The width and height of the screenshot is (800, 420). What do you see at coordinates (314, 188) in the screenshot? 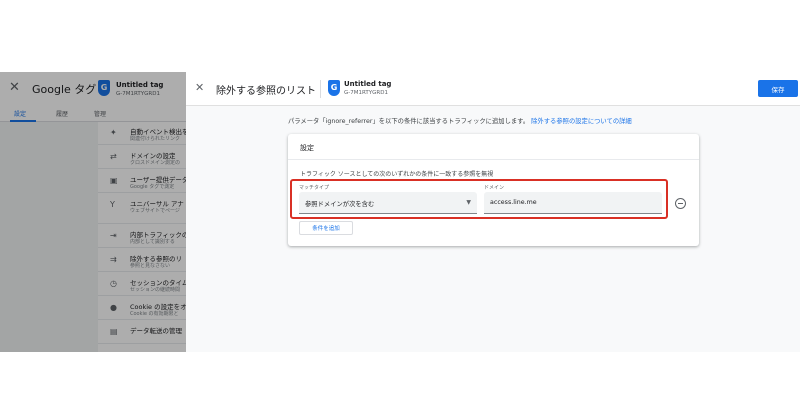
I see `match-type-label: マッチタイプ` at bounding box center [314, 188].